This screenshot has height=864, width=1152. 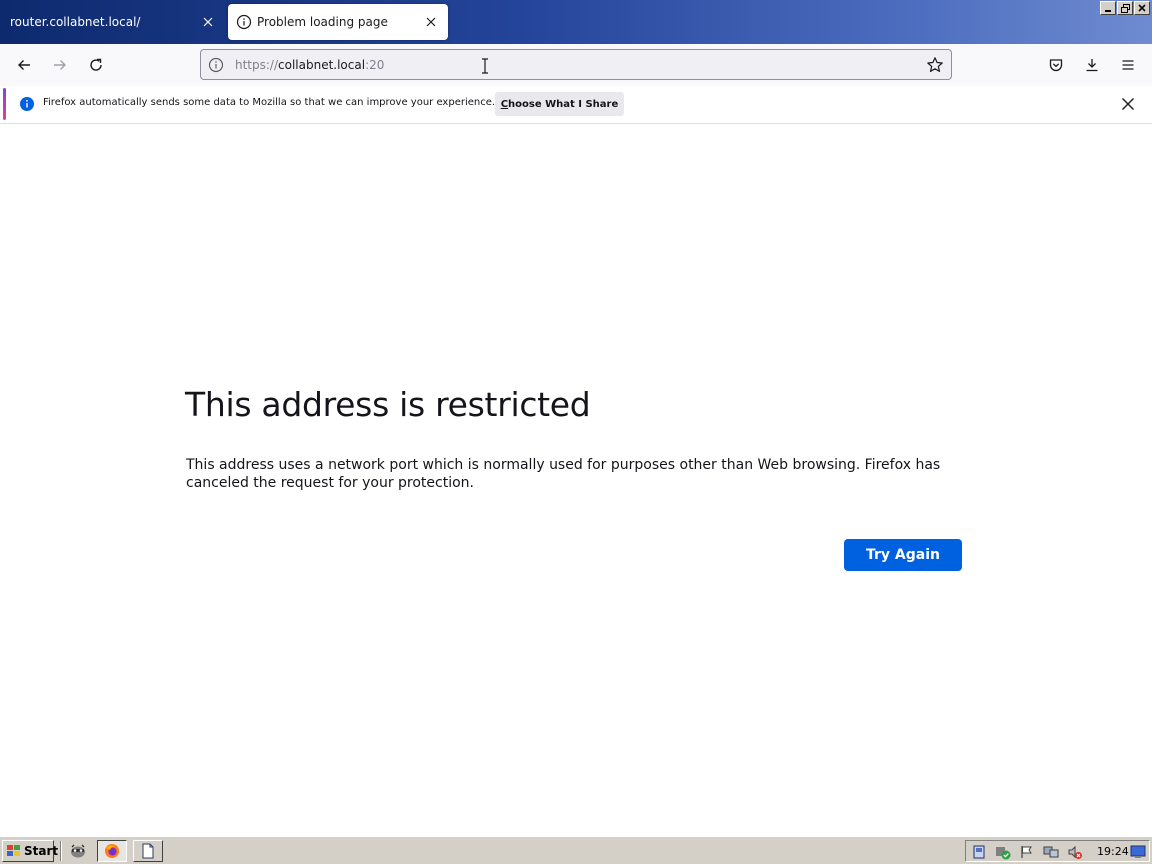 I want to click on minimize-icon, so click(x=1108, y=8).